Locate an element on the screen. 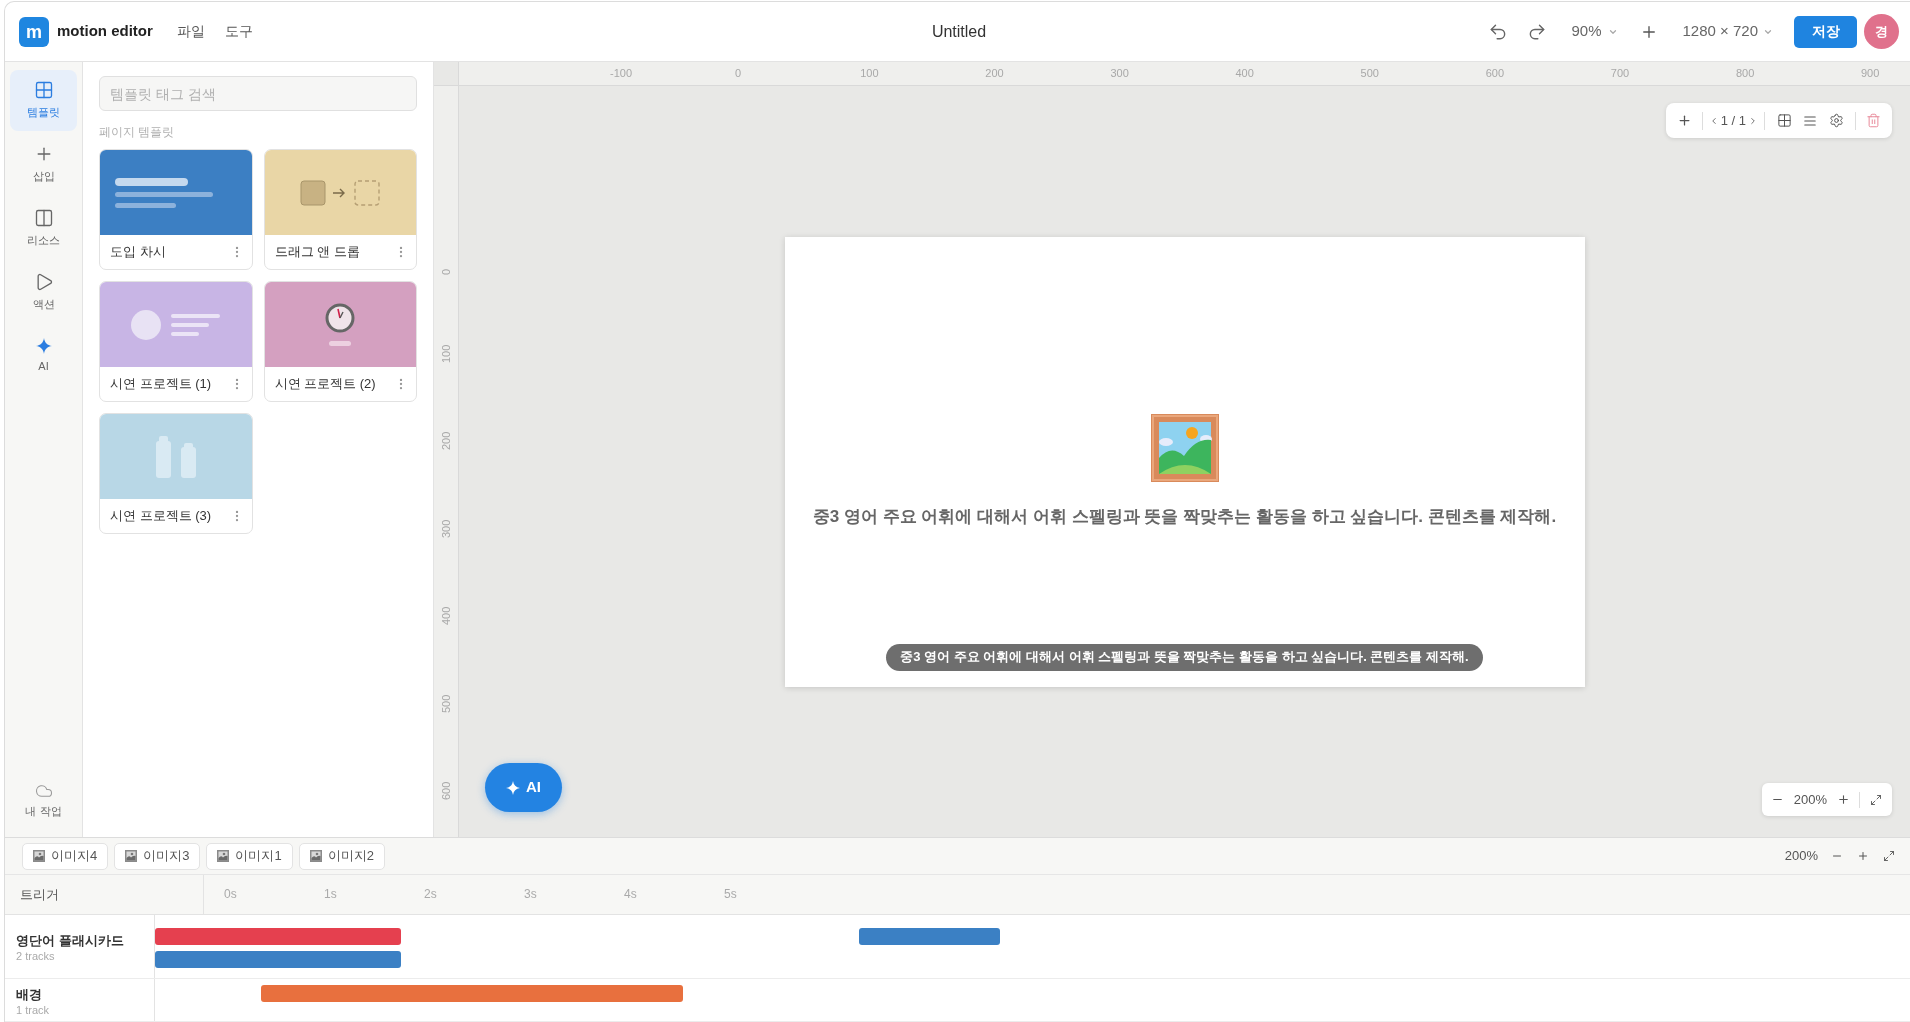 This screenshot has width=1910, height=1022. template-card: 시연 프로젝트 (2) is located at coordinates (340, 341).